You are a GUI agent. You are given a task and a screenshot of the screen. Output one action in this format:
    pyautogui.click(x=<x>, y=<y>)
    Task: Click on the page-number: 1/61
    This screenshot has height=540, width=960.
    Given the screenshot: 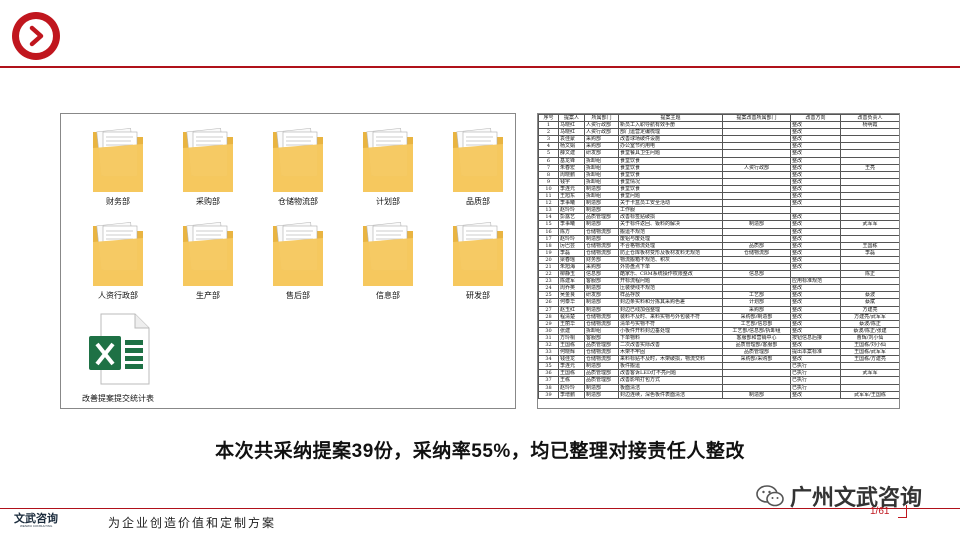 What is the action you would take?
    pyautogui.click(x=880, y=511)
    